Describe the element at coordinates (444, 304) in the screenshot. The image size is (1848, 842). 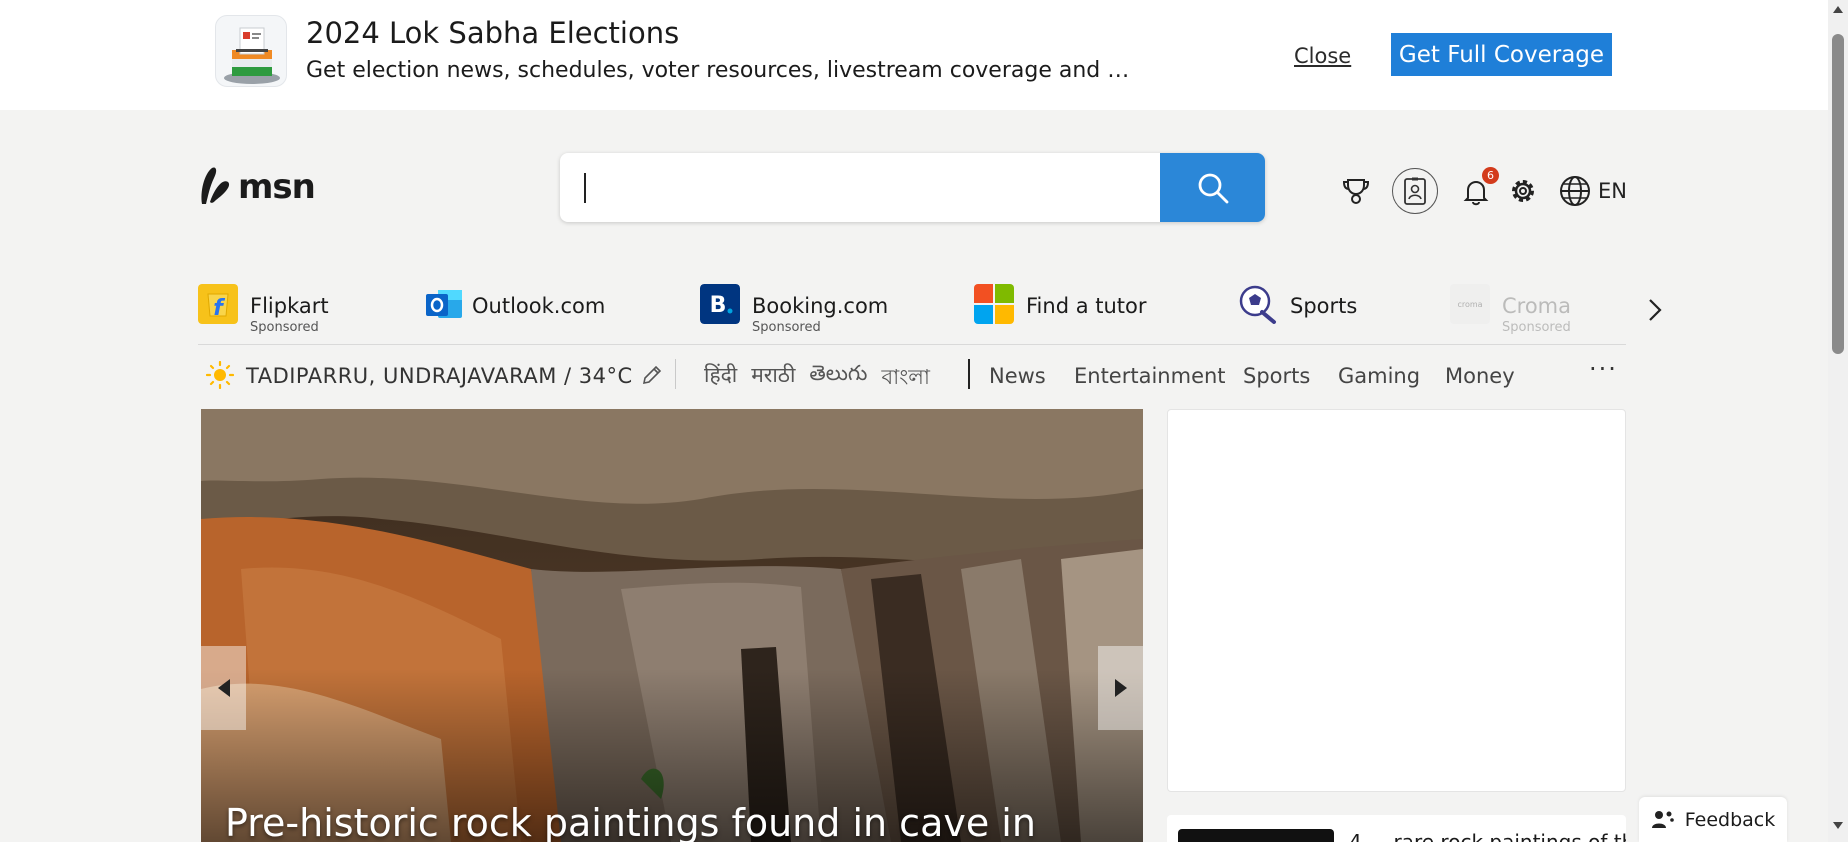
I see `outlook-icon` at that location.